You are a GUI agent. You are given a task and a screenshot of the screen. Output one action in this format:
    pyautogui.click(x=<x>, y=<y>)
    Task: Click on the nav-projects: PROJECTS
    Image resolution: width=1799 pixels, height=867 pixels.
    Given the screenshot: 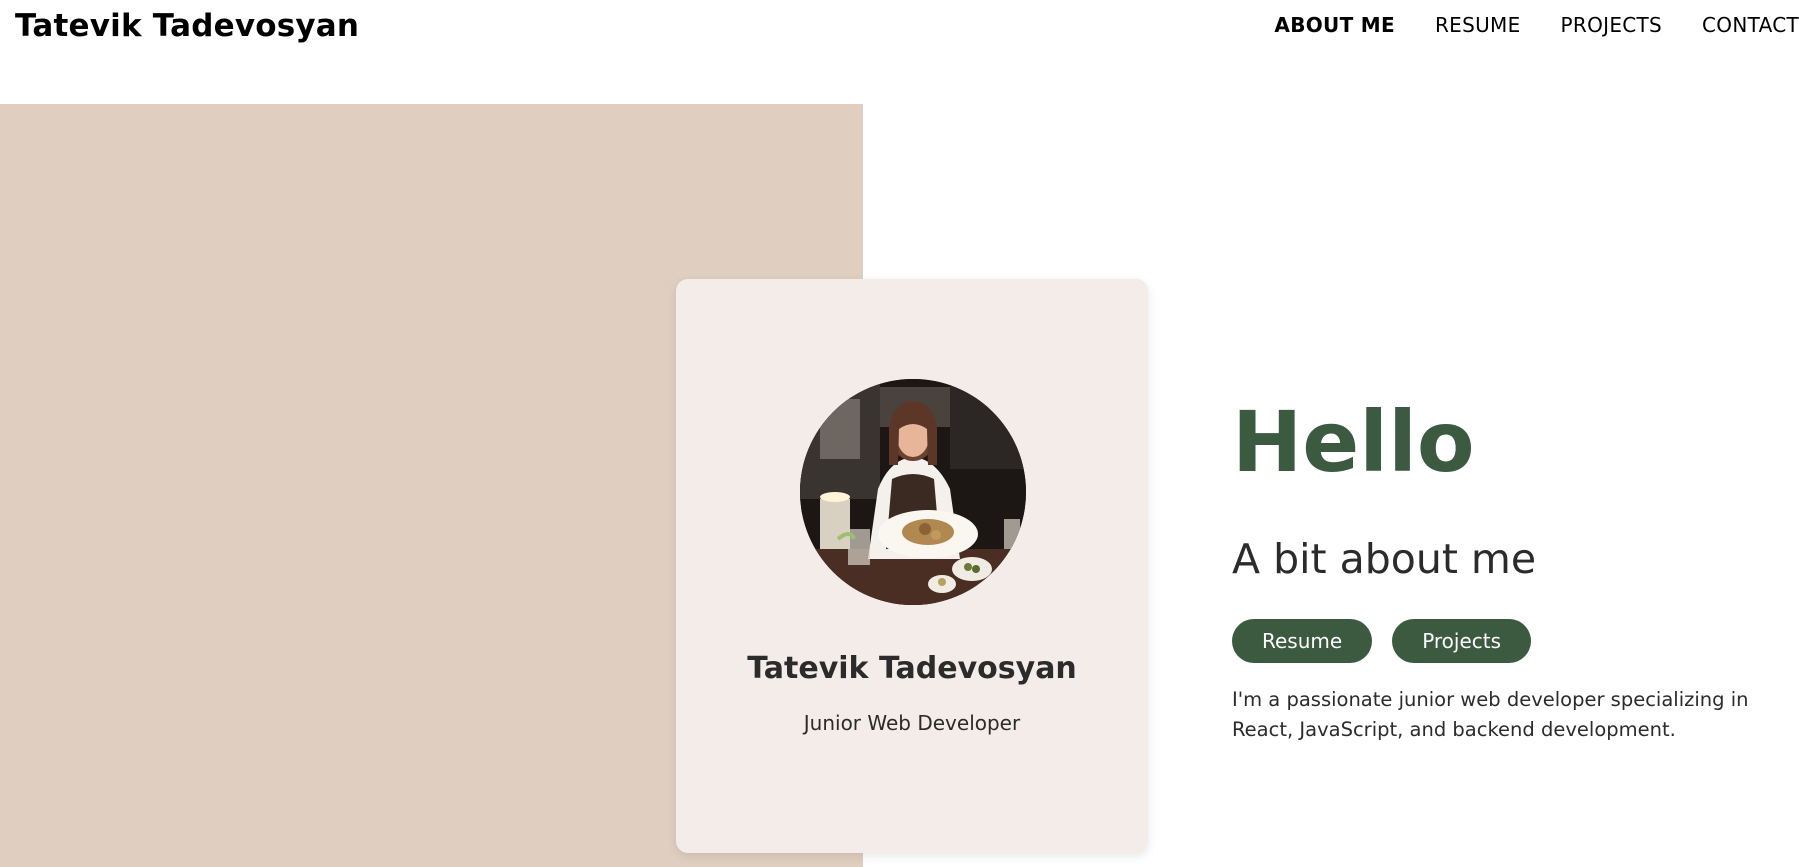 What is the action you would take?
    pyautogui.click(x=1612, y=25)
    